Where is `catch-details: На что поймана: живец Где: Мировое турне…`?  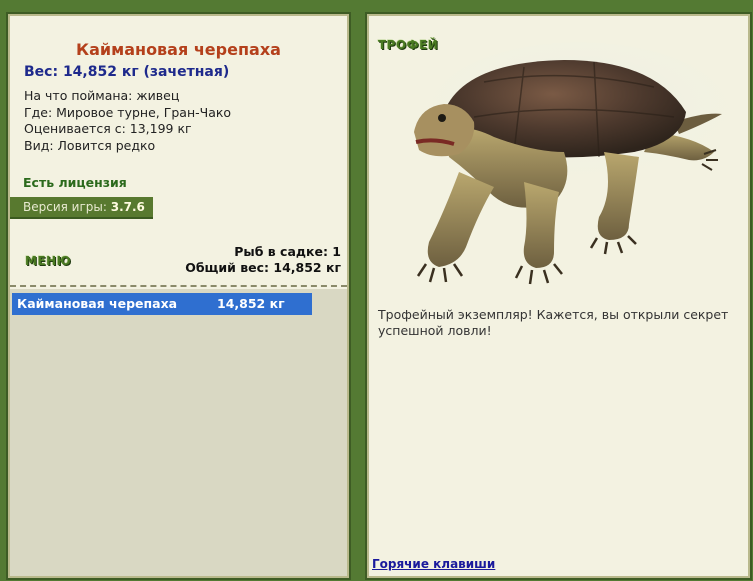
catch-details: На что поймана: живец Где: Мировое турне… is located at coordinates (127, 121).